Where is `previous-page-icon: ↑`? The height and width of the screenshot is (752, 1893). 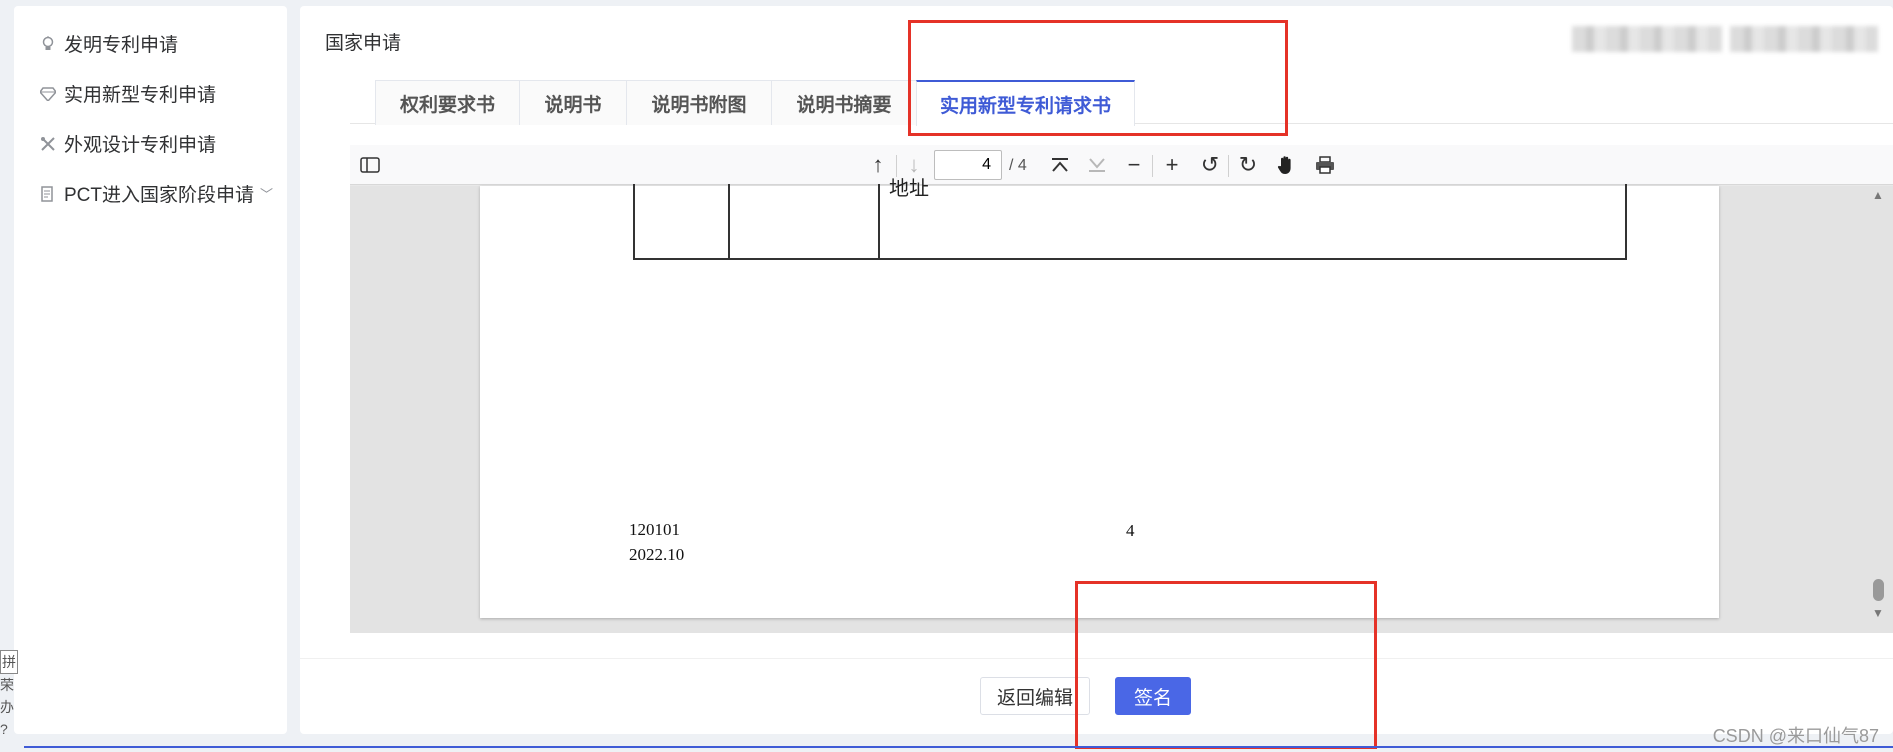 previous-page-icon: ↑ is located at coordinates (878, 165).